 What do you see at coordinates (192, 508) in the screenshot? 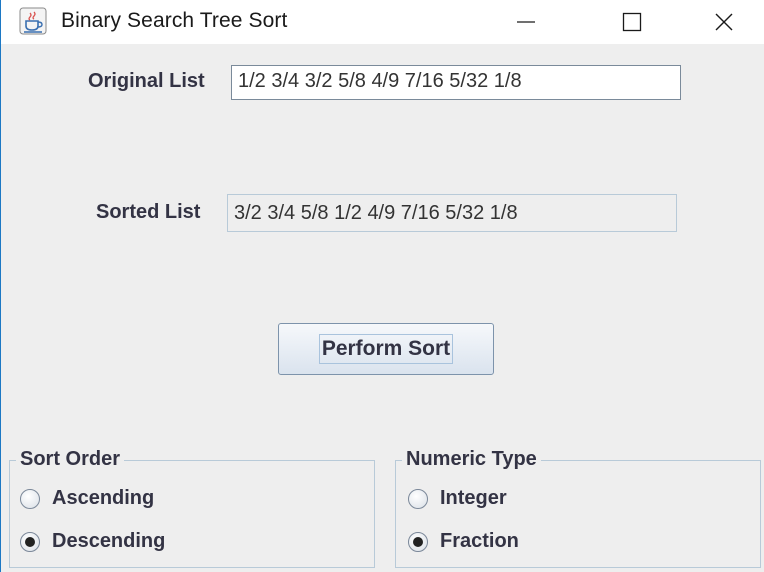
I see `sort-order-group: Sort Order Ascending Descending` at bounding box center [192, 508].